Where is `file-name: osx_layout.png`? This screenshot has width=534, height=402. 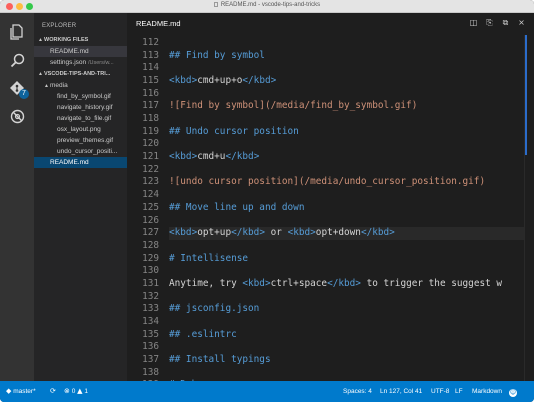 file-name: osx_layout.png is located at coordinates (79, 129).